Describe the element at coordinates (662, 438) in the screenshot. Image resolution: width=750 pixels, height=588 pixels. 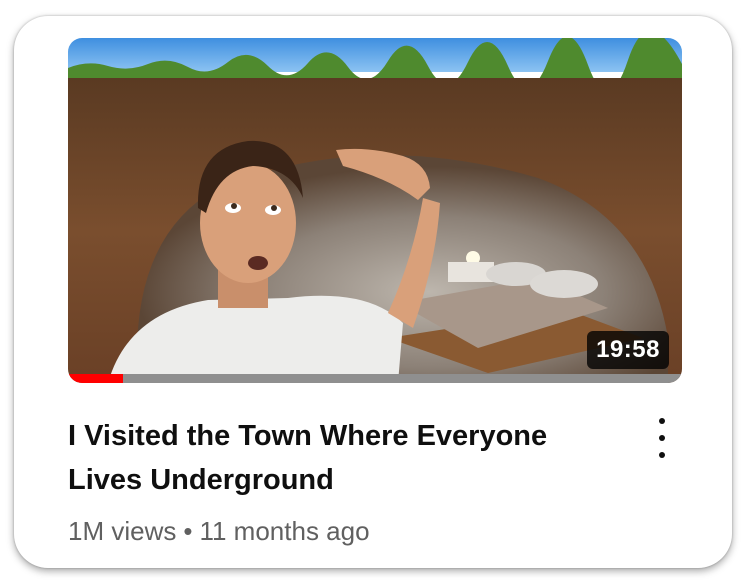
I see `more-actions-button` at that location.